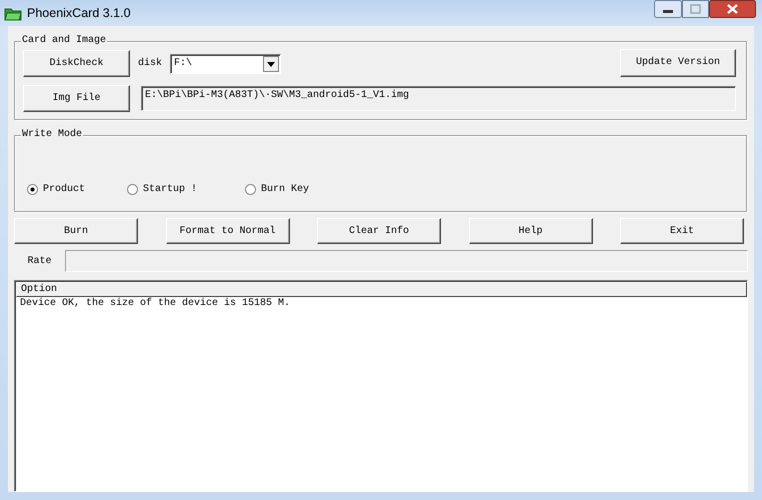 This screenshot has height=500, width=762. Describe the element at coordinates (285, 189) in the screenshot. I see `radio-label: Burn Key` at that location.